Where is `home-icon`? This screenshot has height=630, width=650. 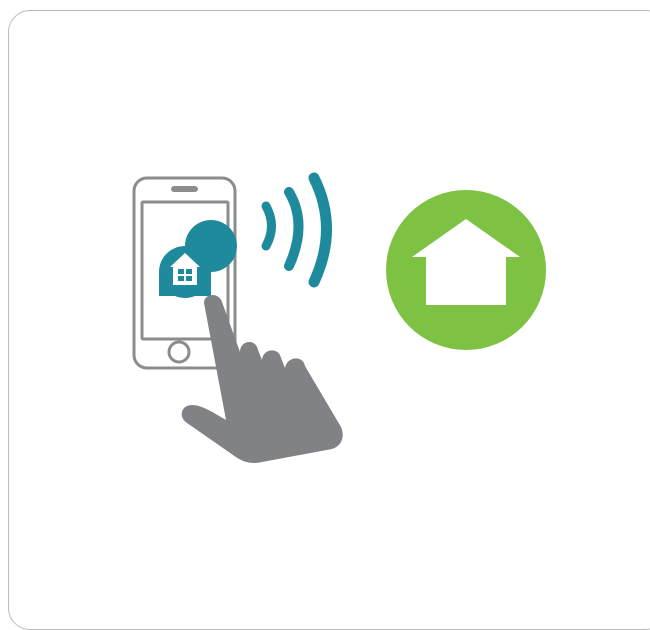
home-icon is located at coordinates (466, 270).